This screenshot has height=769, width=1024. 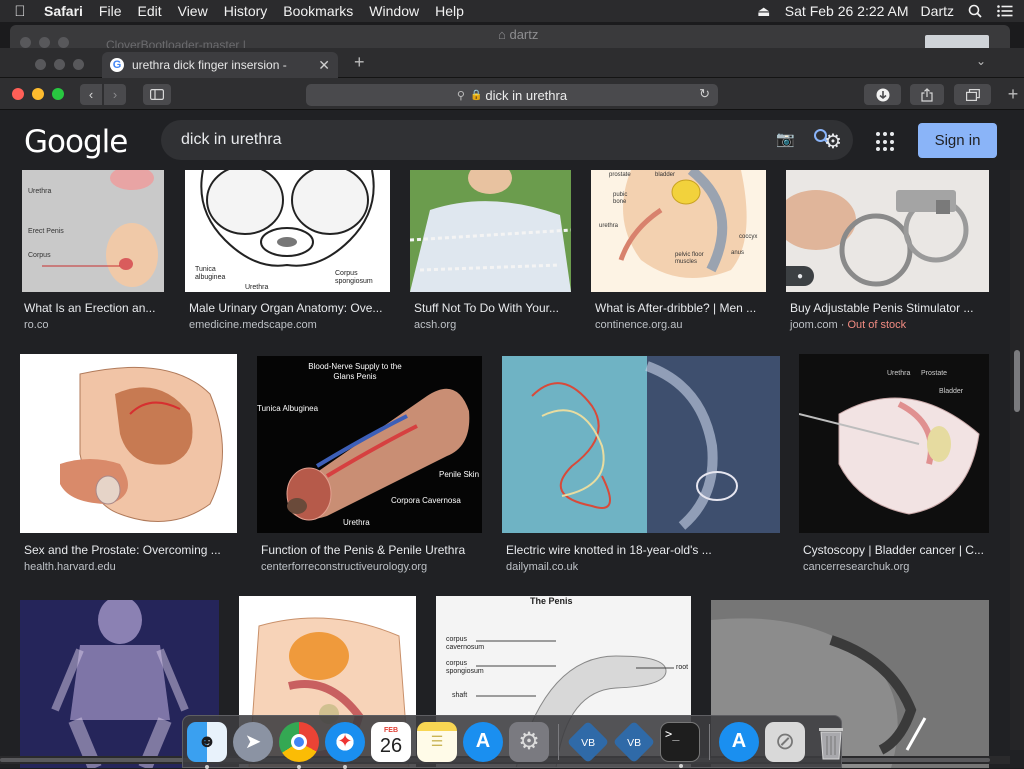 I want to click on notes-icon: ☰, so click(x=437, y=741).